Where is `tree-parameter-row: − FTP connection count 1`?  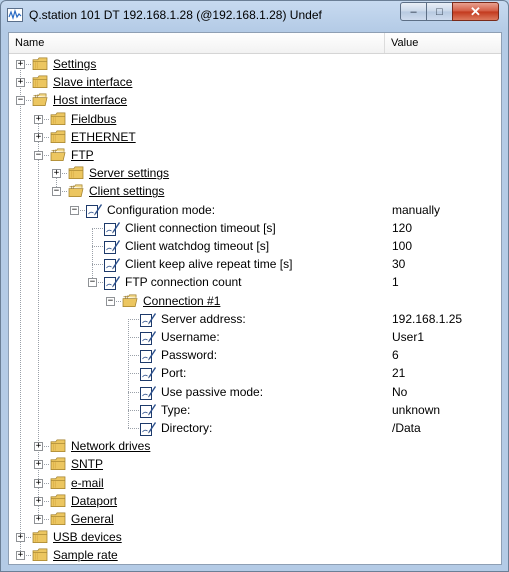 tree-parameter-row: − FTP connection count 1 is located at coordinates (255, 282).